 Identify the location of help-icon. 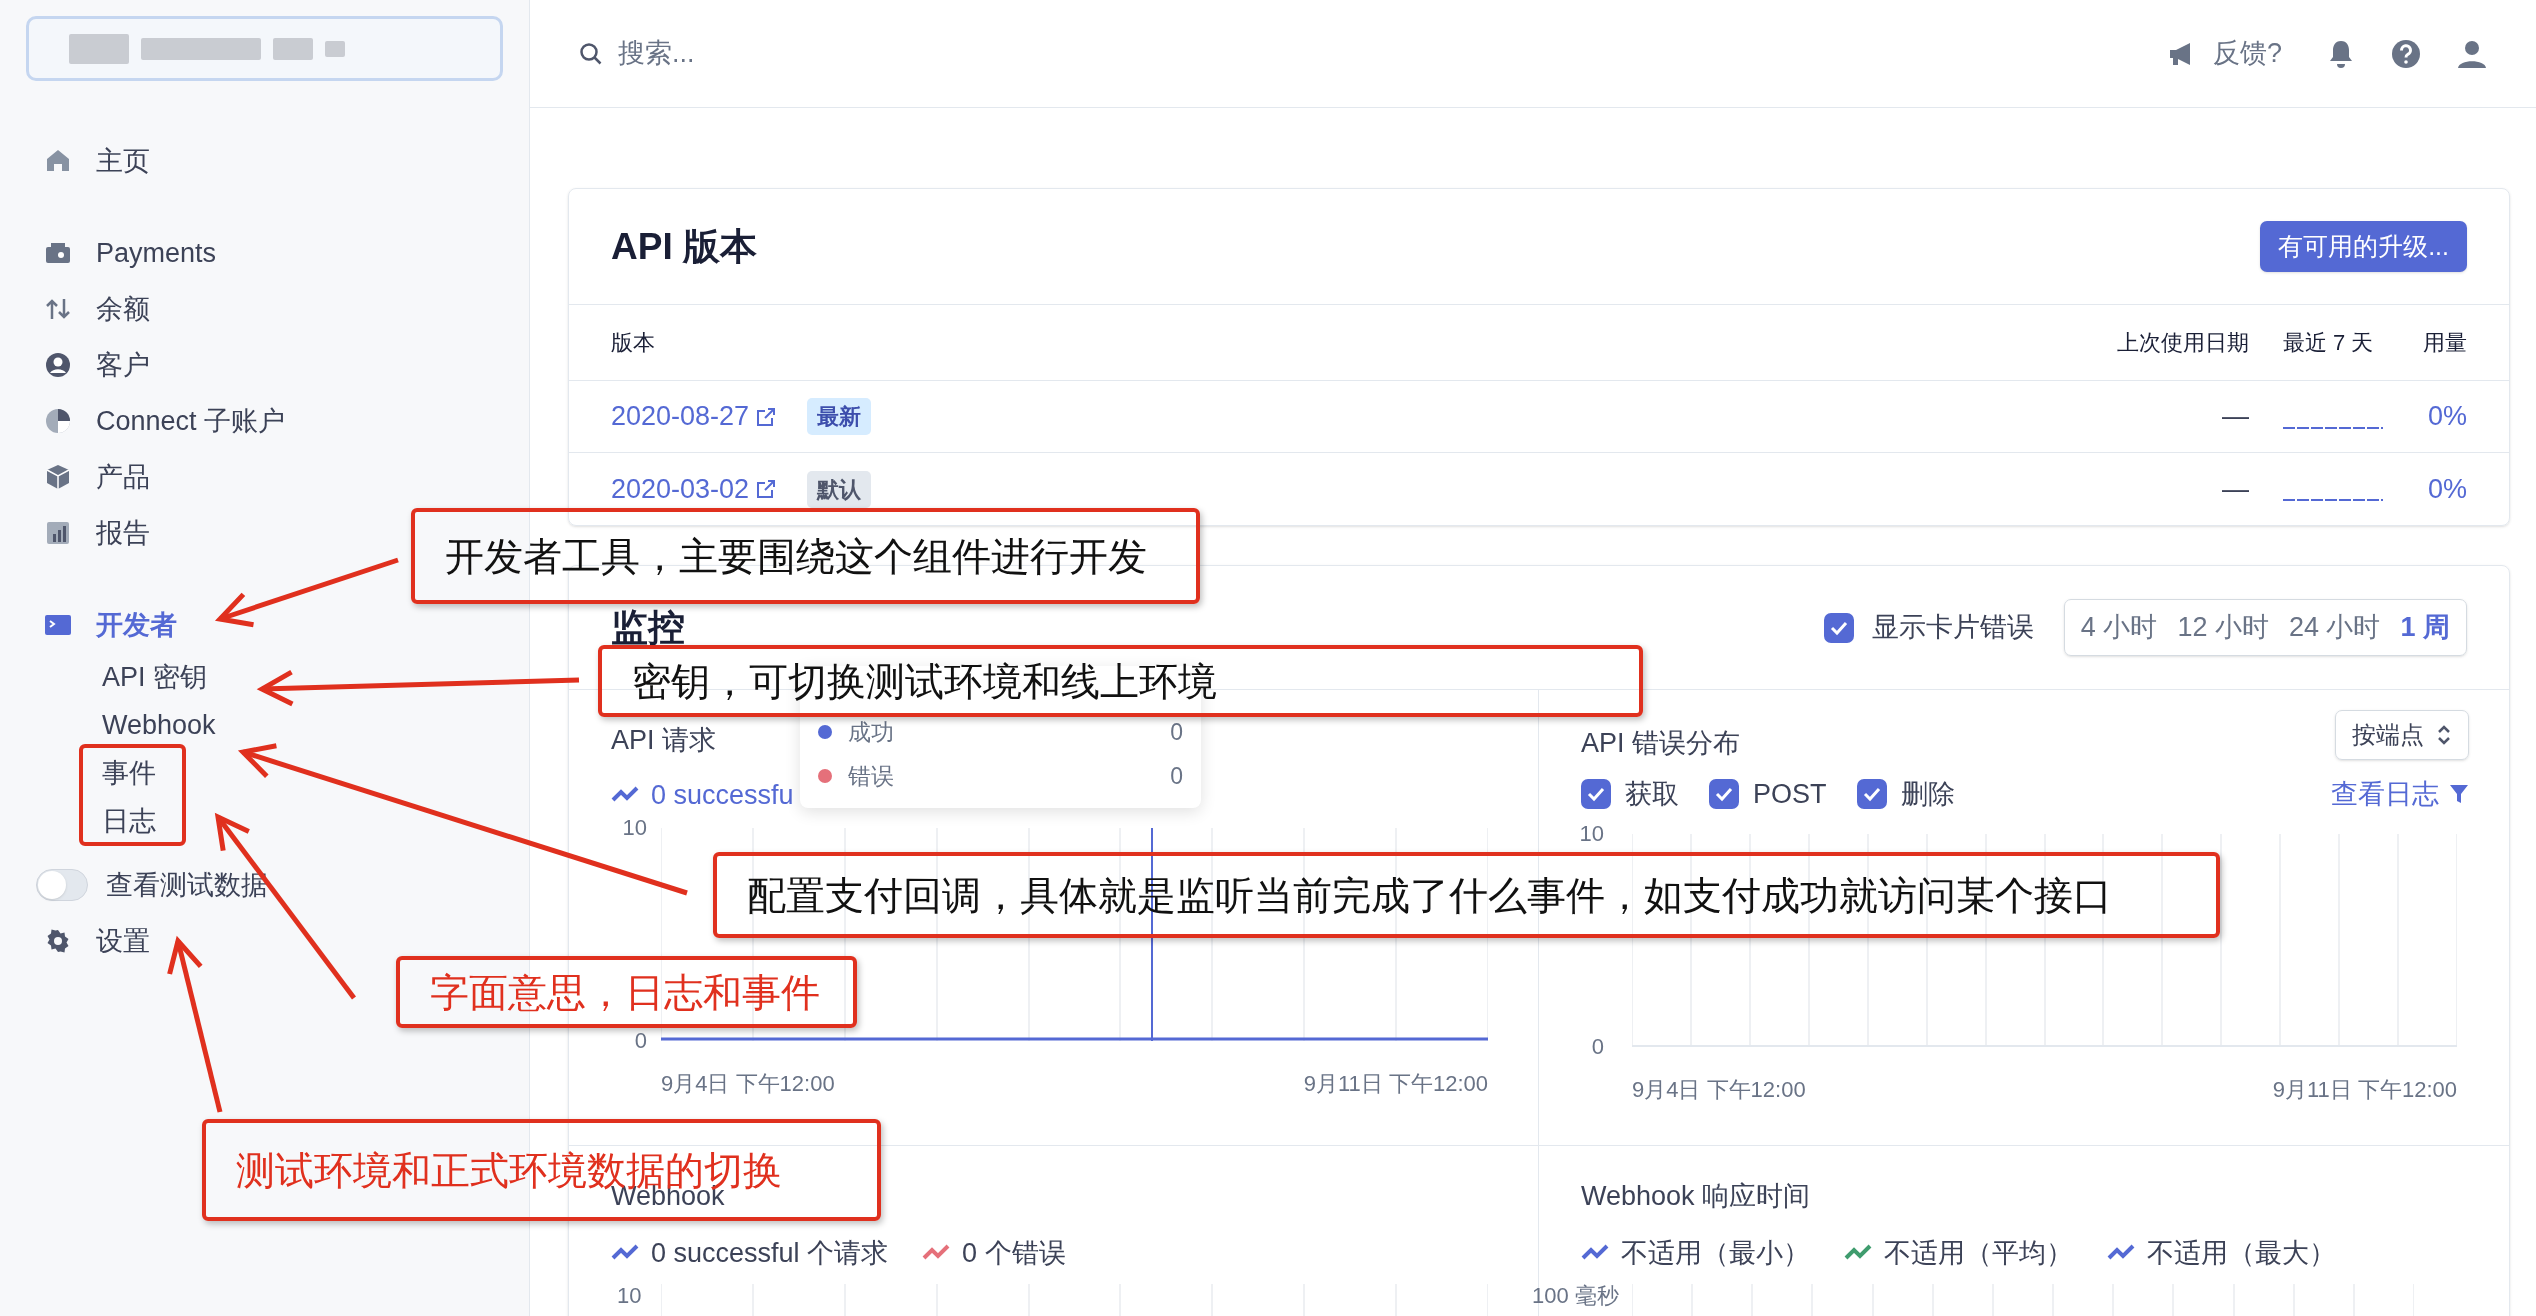
(2406, 53).